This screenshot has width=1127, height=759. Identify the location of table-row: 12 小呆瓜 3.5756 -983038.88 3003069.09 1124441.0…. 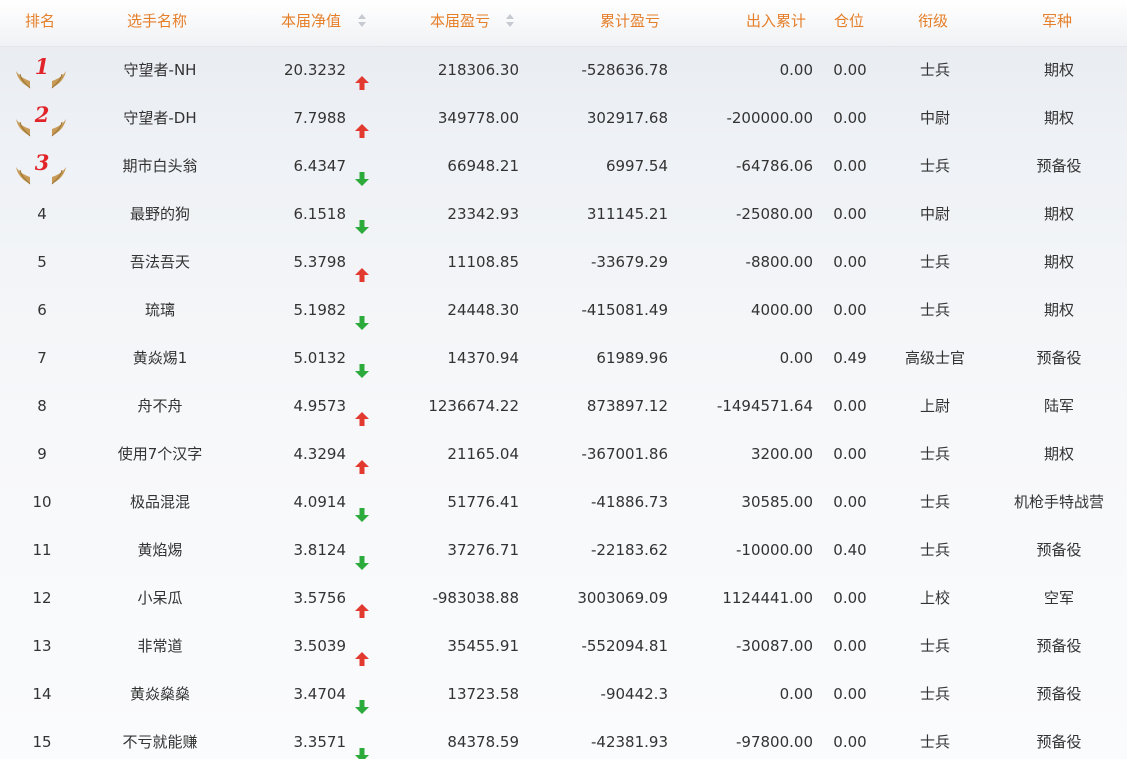
(563, 598).